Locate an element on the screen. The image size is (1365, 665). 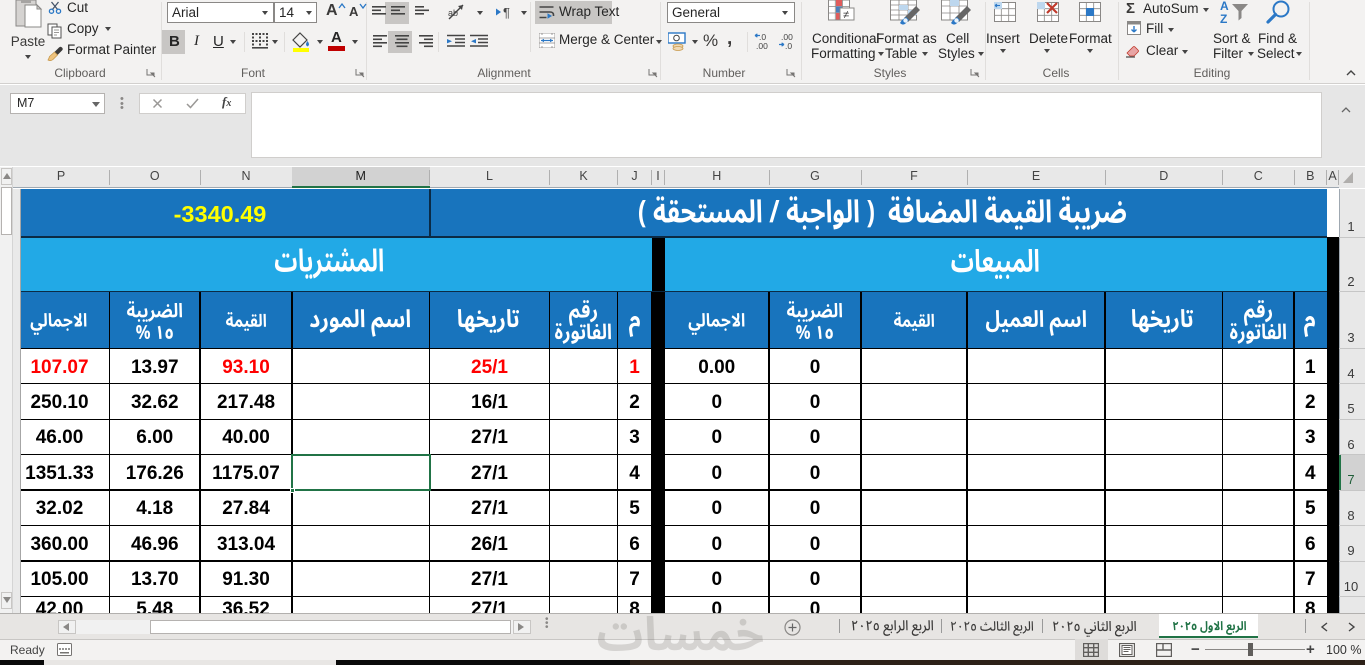
svg-text: .0 is located at coordinates (788, 46).